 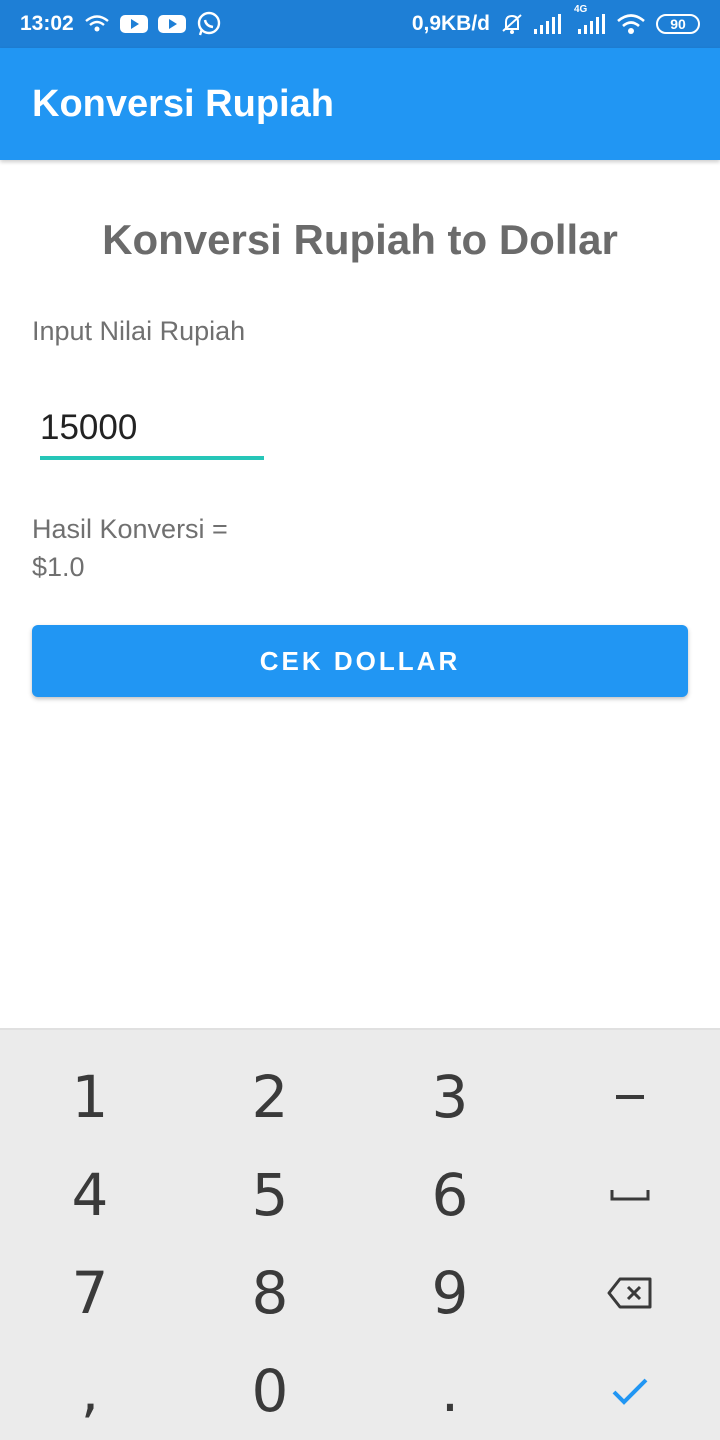 What do you see at coordinates (183, 103) in the screenshot?
I see `app-title: Konversi Rupiah` at bounding box center [183, 103].